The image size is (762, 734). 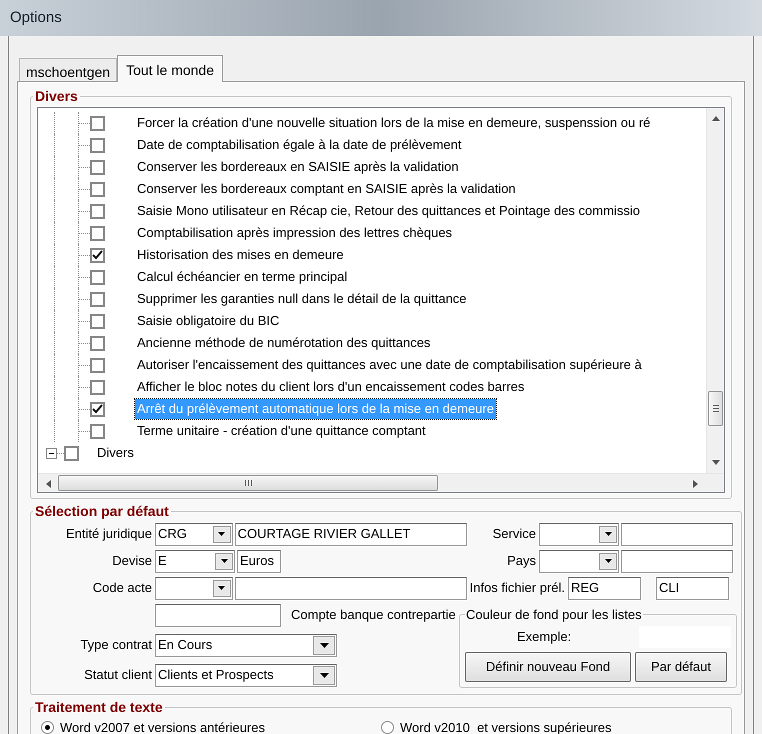 I want to click on button: Définir nouveau Fond, so click(x=548, y=667).